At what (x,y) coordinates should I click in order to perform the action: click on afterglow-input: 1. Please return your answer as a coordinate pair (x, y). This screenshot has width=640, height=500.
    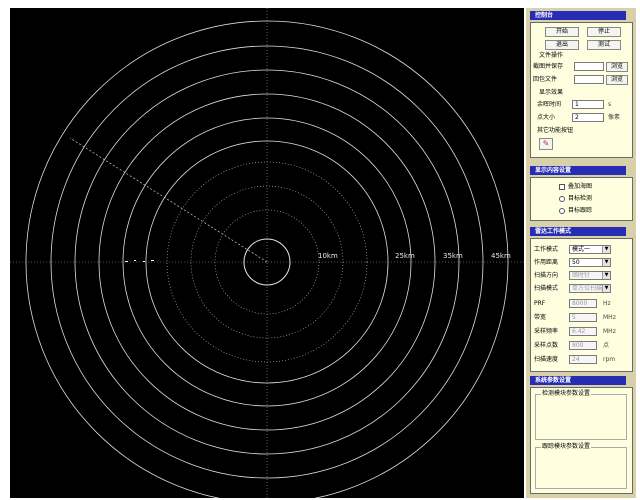
    Looking at the image, I should click on (588, 104).